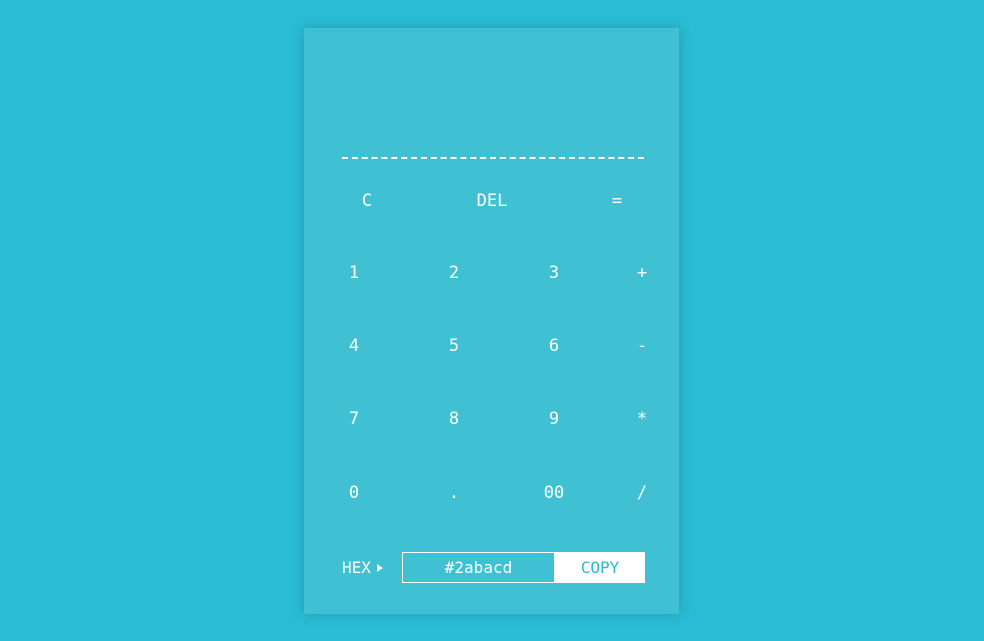 The height and width of the screenshot is (641, 984). I want to click on copy-button: COPY, so click(600, 567).